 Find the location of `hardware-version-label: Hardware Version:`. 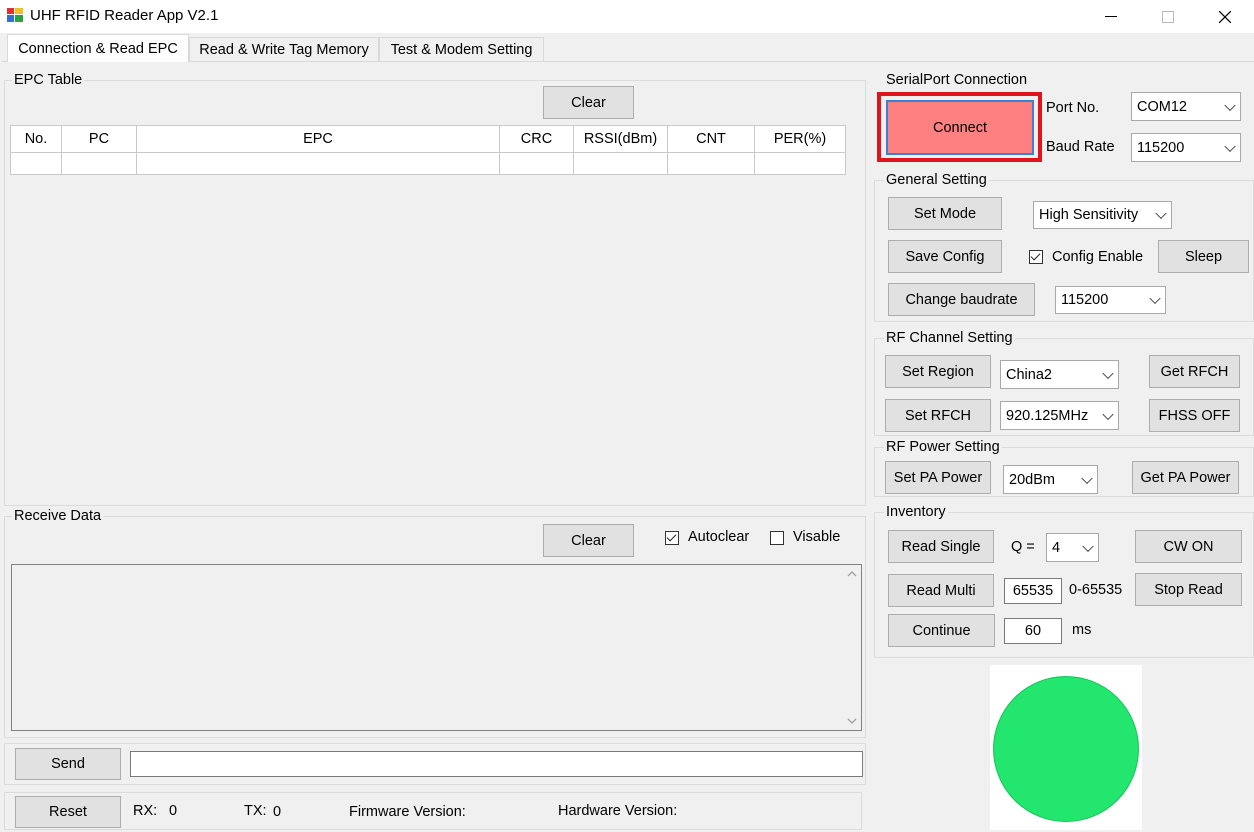

hardware-version-label: Hardware Version: is located at coordinates (618, 811).